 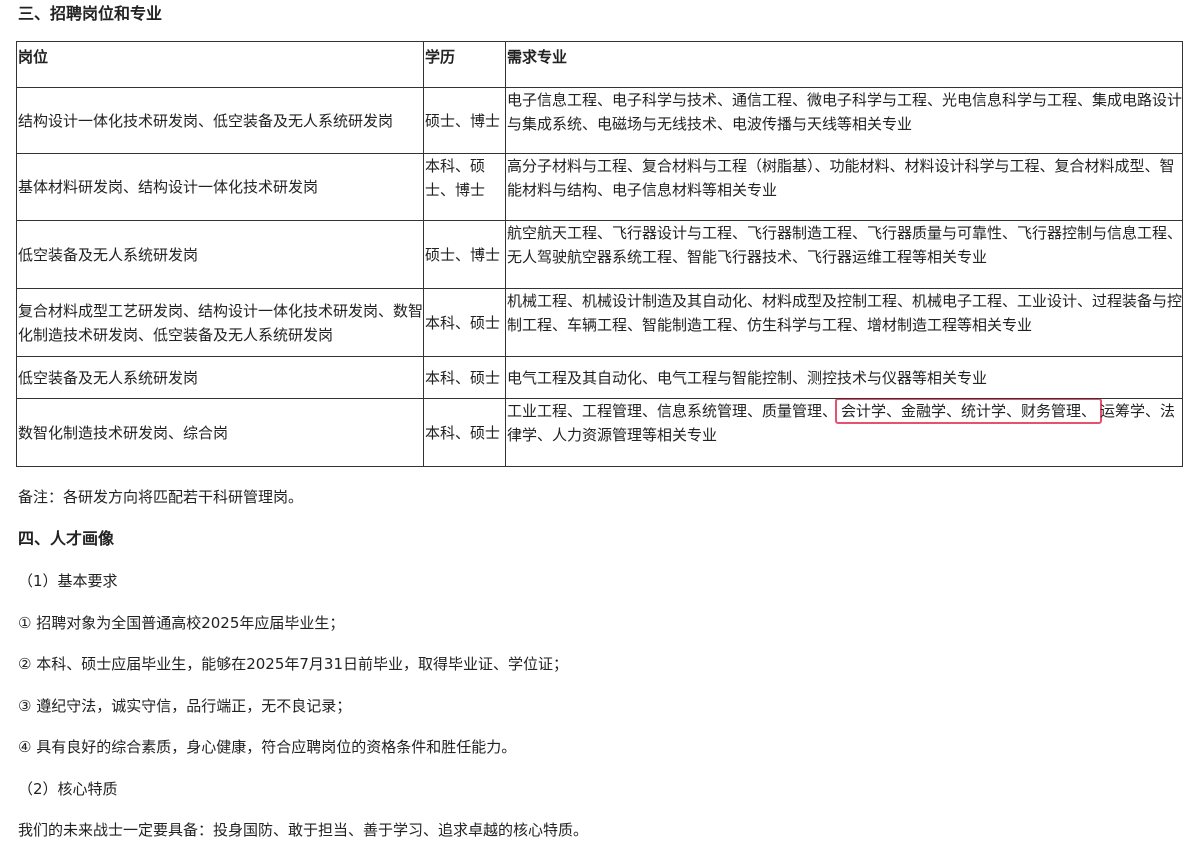 What do you see at coordinates (220, 187) in the screenshot?
I see `cell-position: 基体材料研发岗、结构设计一体化技术研发岗` at bounding box center [220, 187].